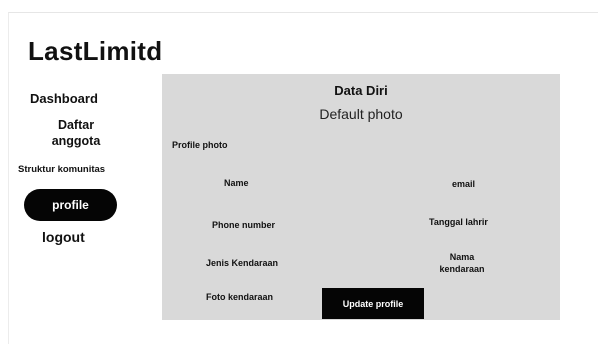 This screenshot has height=346, width=602. Describe the element at coordinates (61, 169) in the screenshot. I see `sidebar-item-struktur-komunitas: Struktur komunitas` at that location.